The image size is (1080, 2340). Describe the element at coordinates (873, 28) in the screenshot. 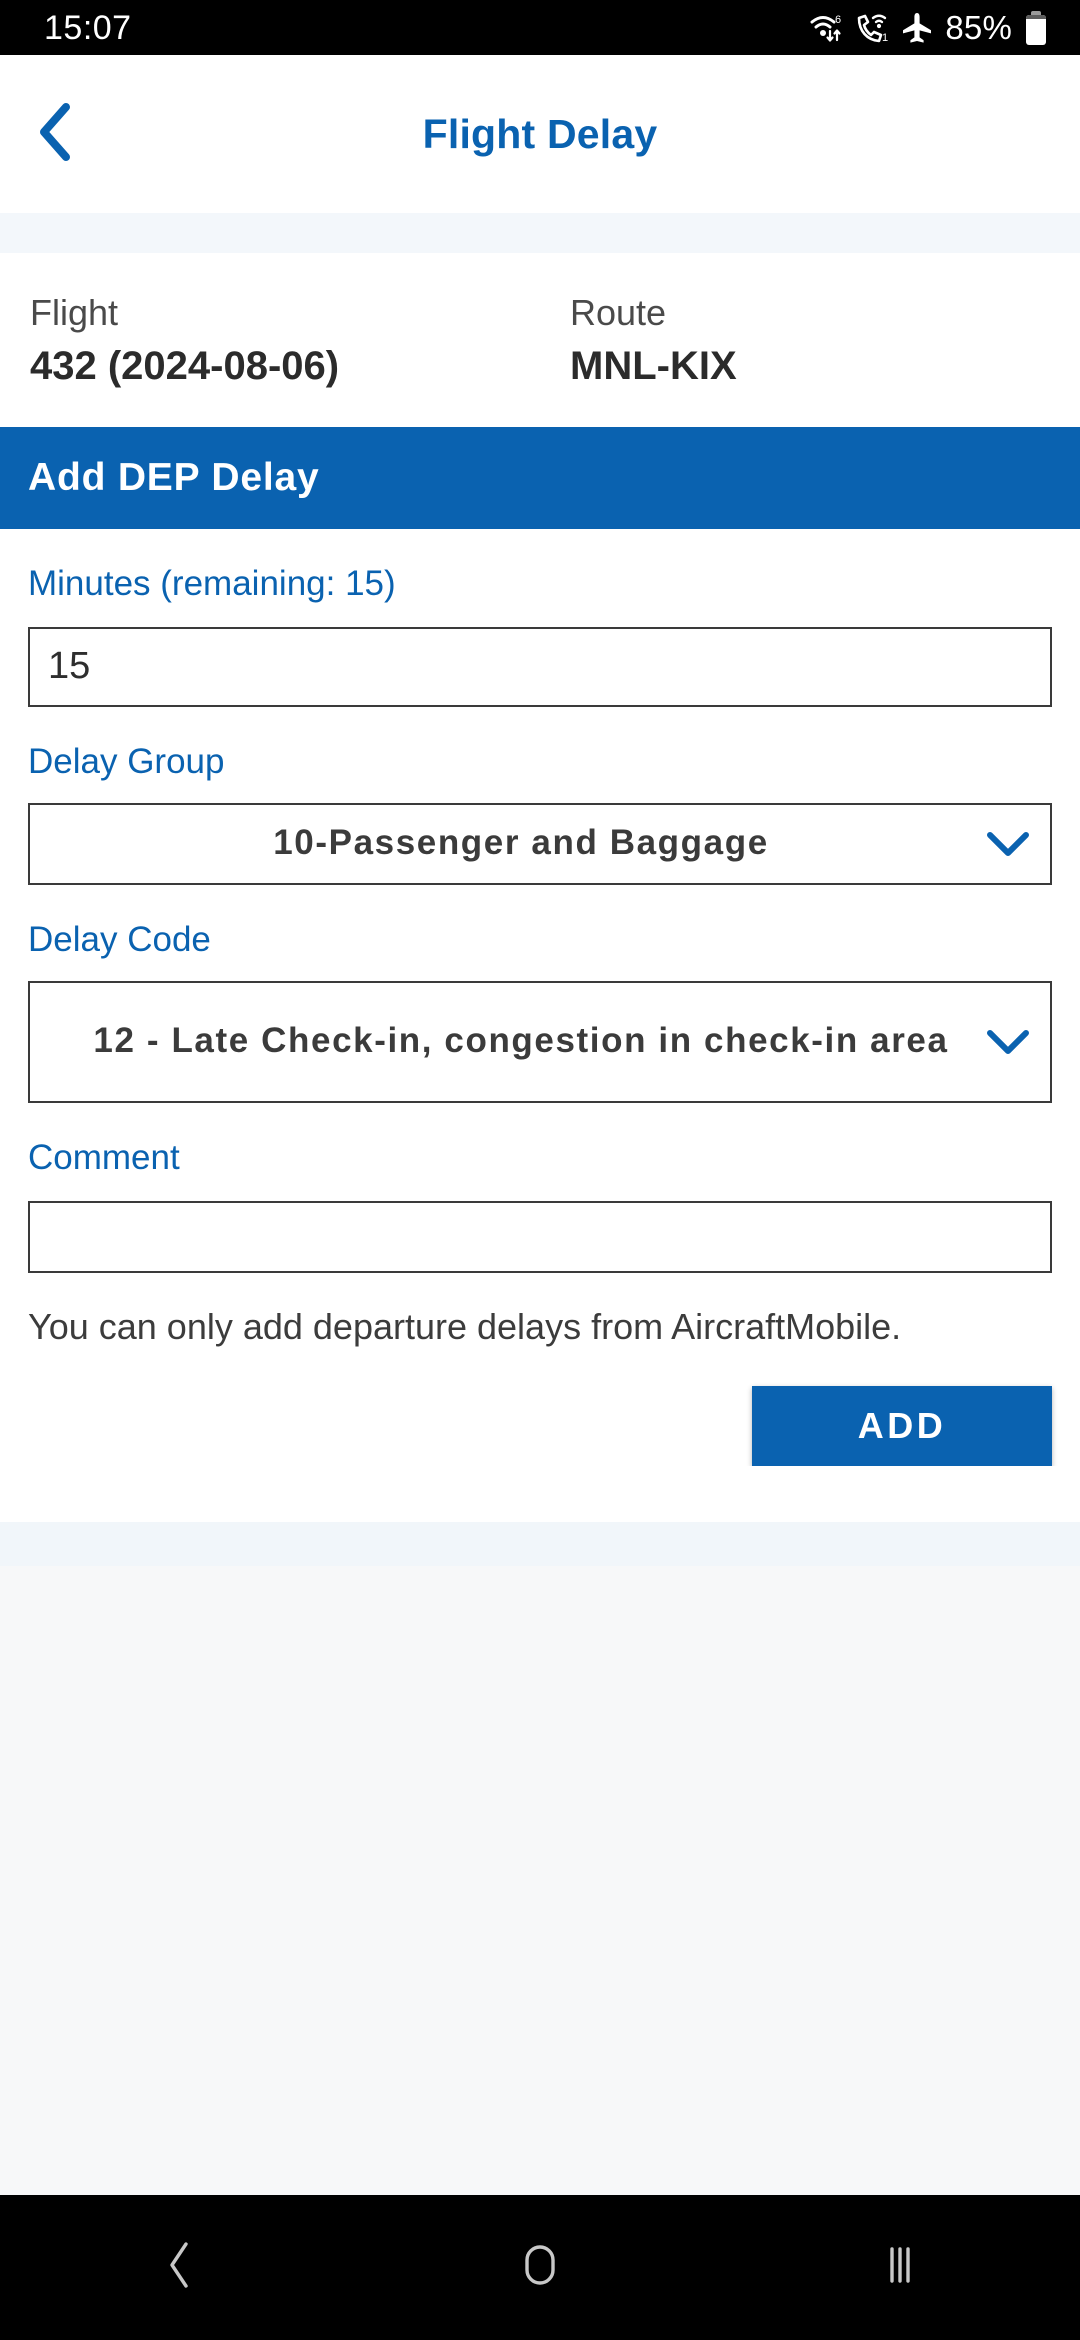

I see `wifi-calling-icon: 1` at that location.